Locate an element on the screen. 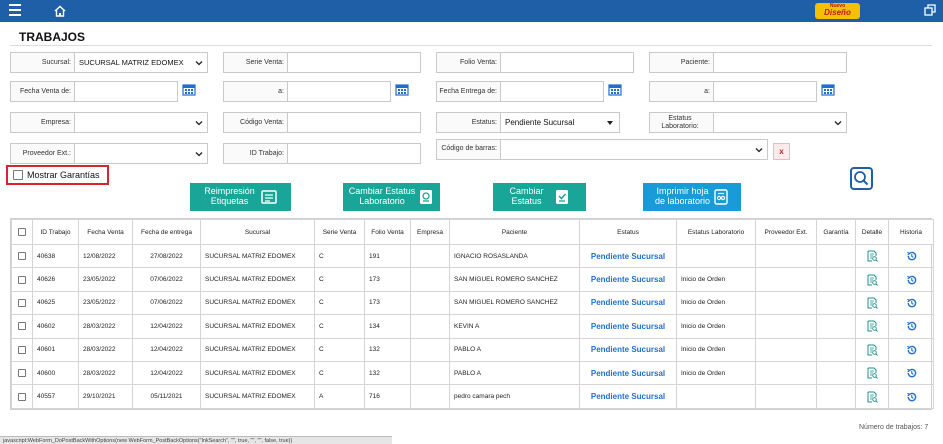  row-select-cell is located at coordinates (22, 349).